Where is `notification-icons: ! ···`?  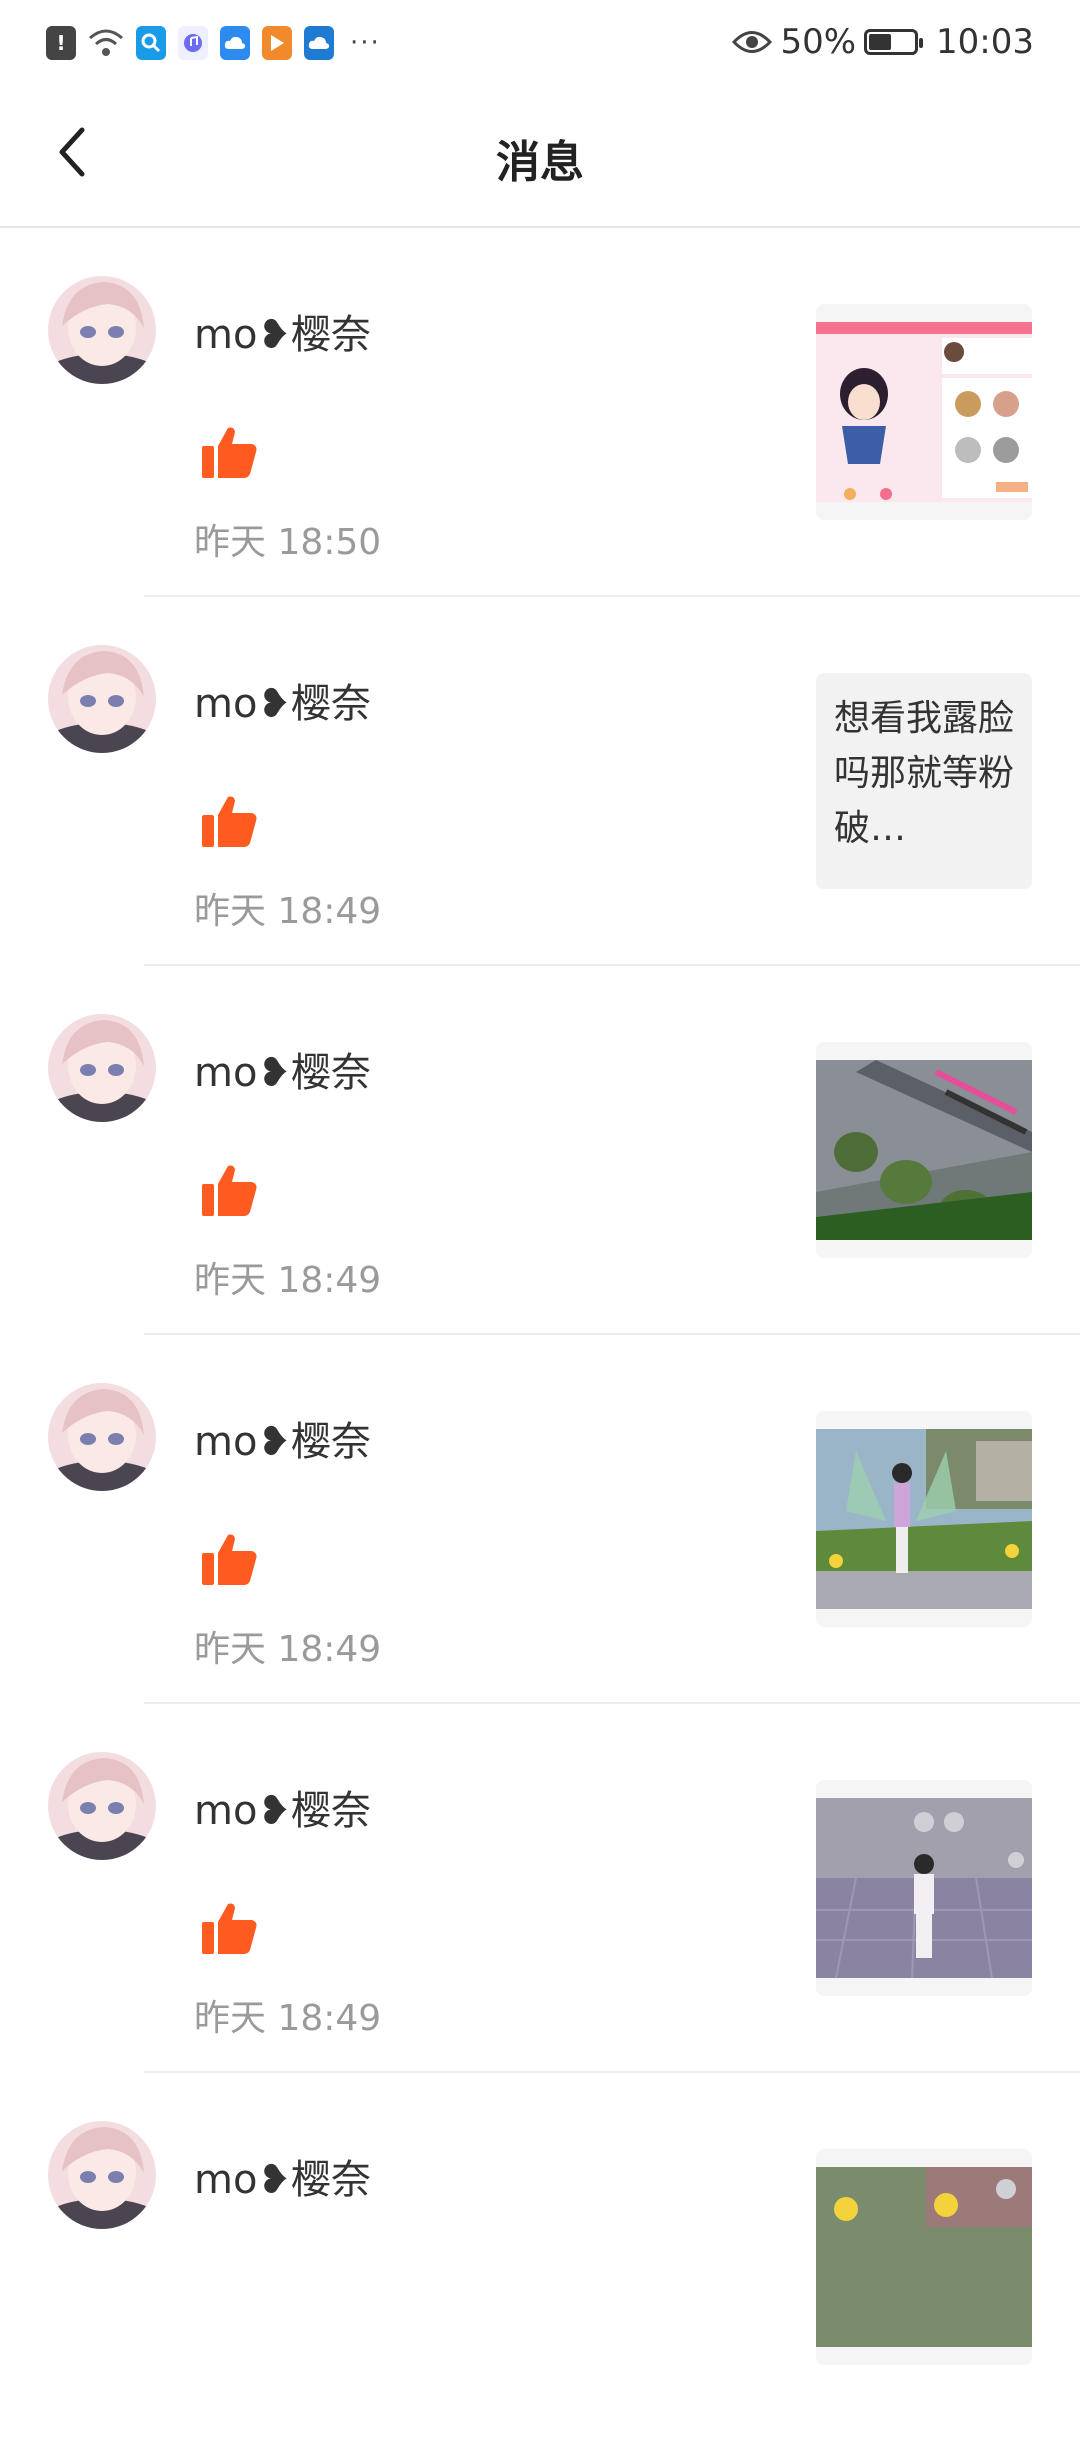
notification-icons: ! ··· is located at coordinates (213, 43).